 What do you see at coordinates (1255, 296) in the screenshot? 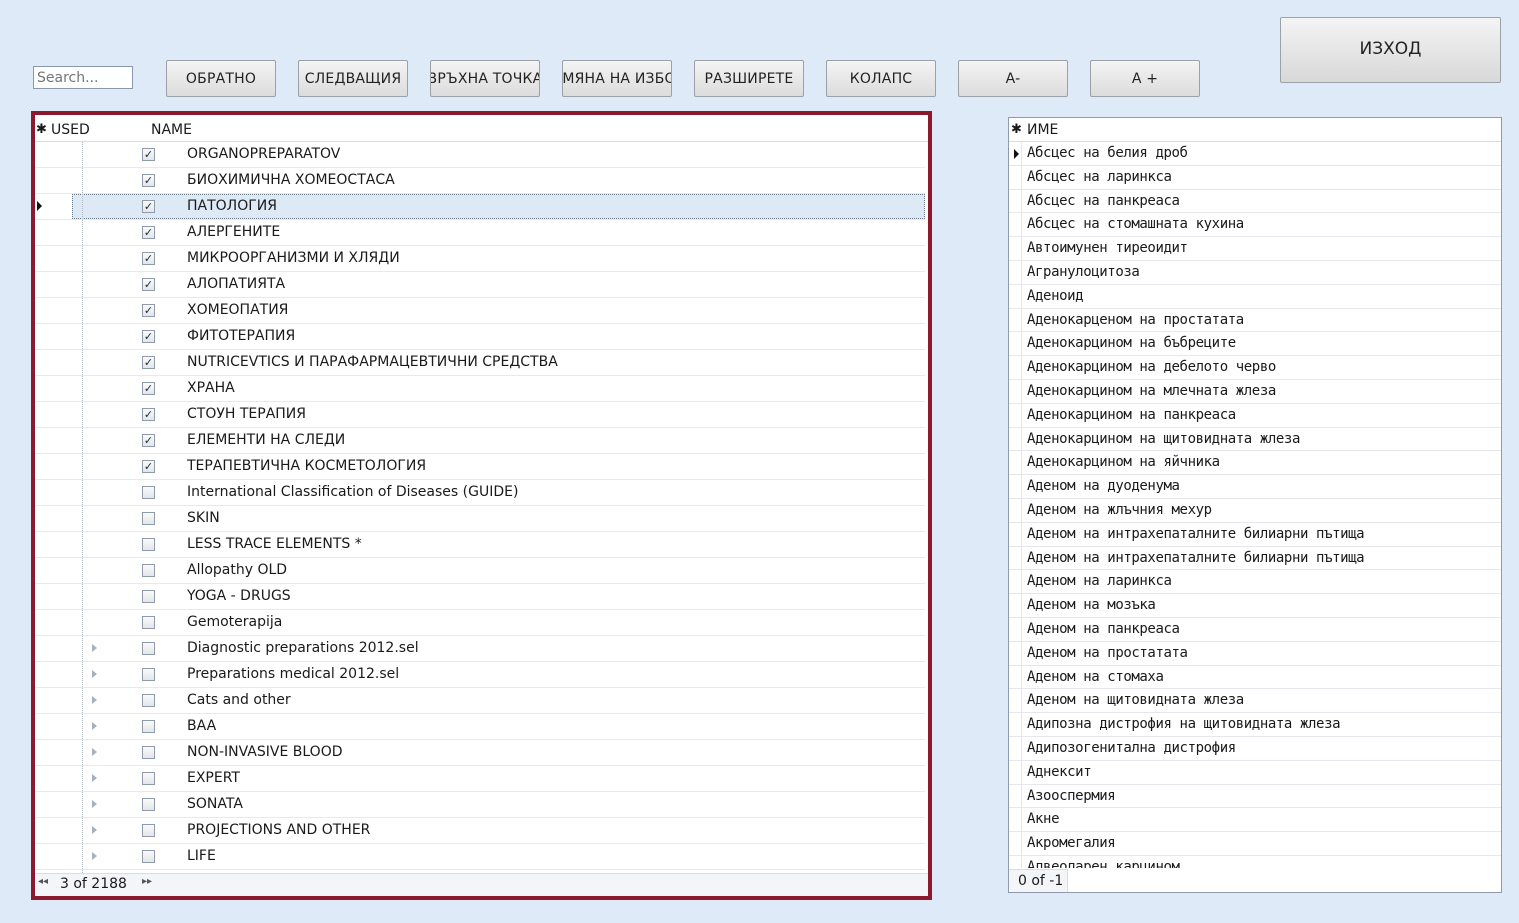
I see `list-item: Аденоид` at bounding box center [1255, 296].